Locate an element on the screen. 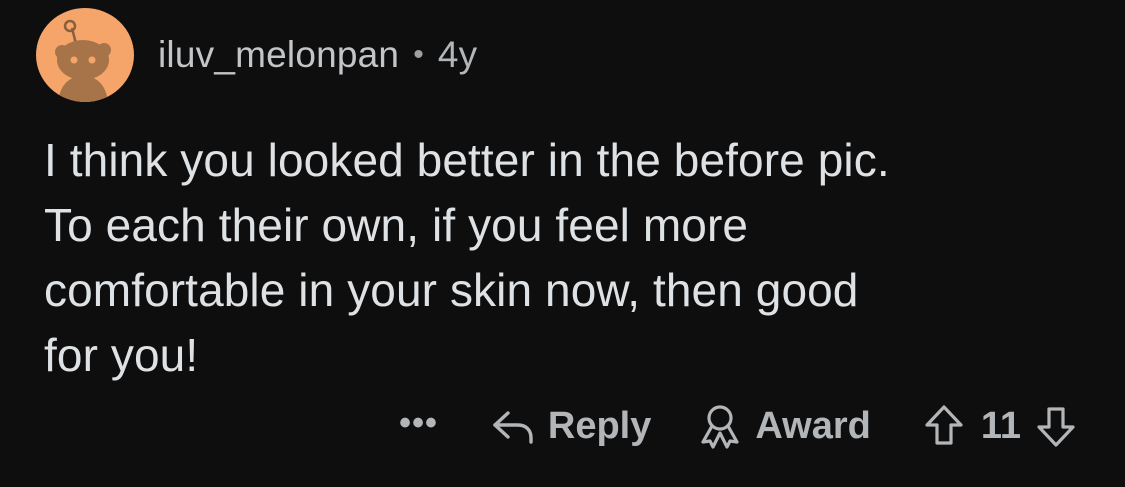 The height and width of the screenshot is (487, 1125). comment-actions: ••• Reply Award 11 is located at coordinates (738, 426).